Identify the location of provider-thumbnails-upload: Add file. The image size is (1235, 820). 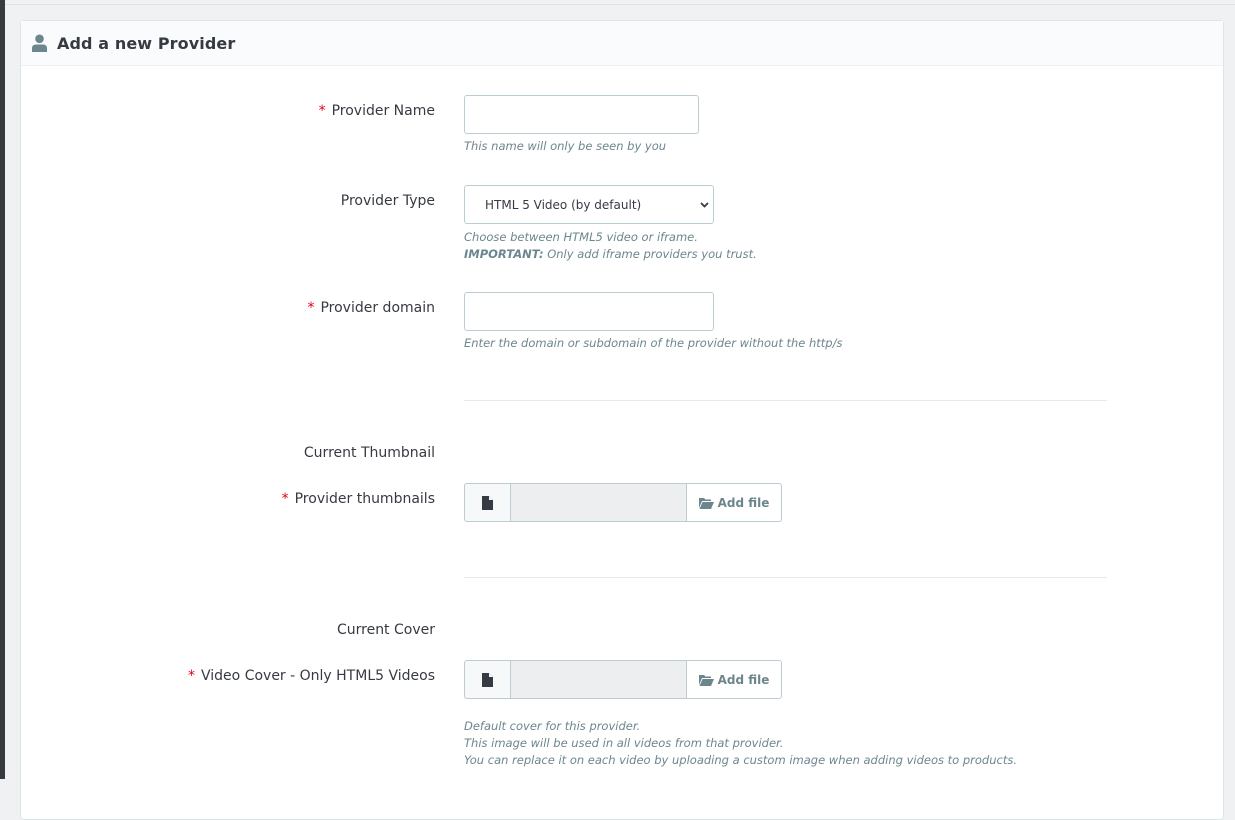
(623, 502).